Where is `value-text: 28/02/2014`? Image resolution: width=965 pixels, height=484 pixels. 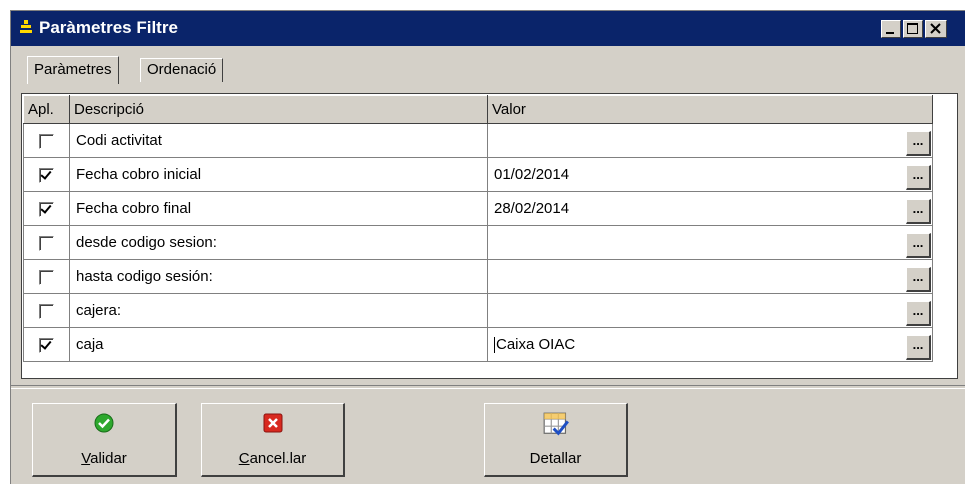 value-text: 28/02/2014 is located at coordinates (532, 208).